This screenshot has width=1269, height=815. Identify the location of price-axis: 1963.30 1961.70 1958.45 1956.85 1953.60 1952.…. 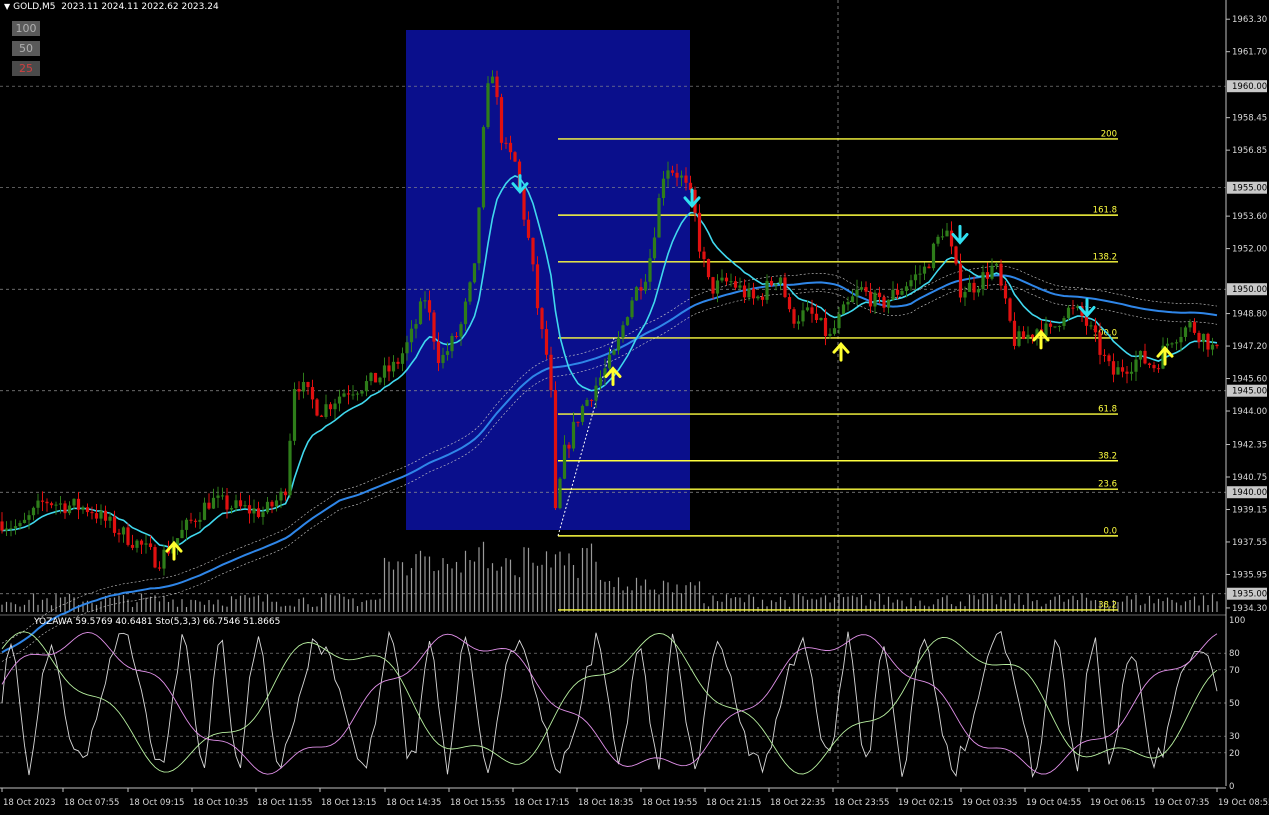
(1246, 396).